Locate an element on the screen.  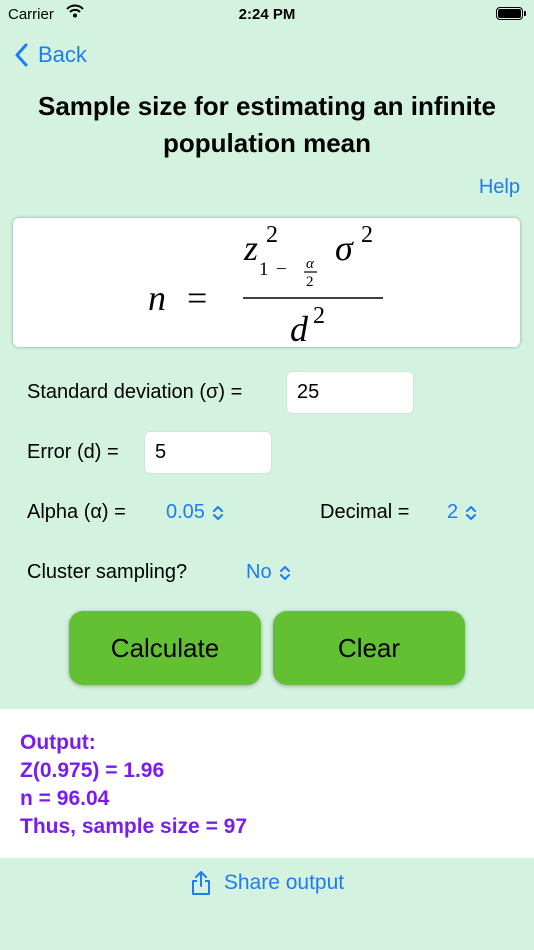
formula-d: d is located at coordinates (299, 328).